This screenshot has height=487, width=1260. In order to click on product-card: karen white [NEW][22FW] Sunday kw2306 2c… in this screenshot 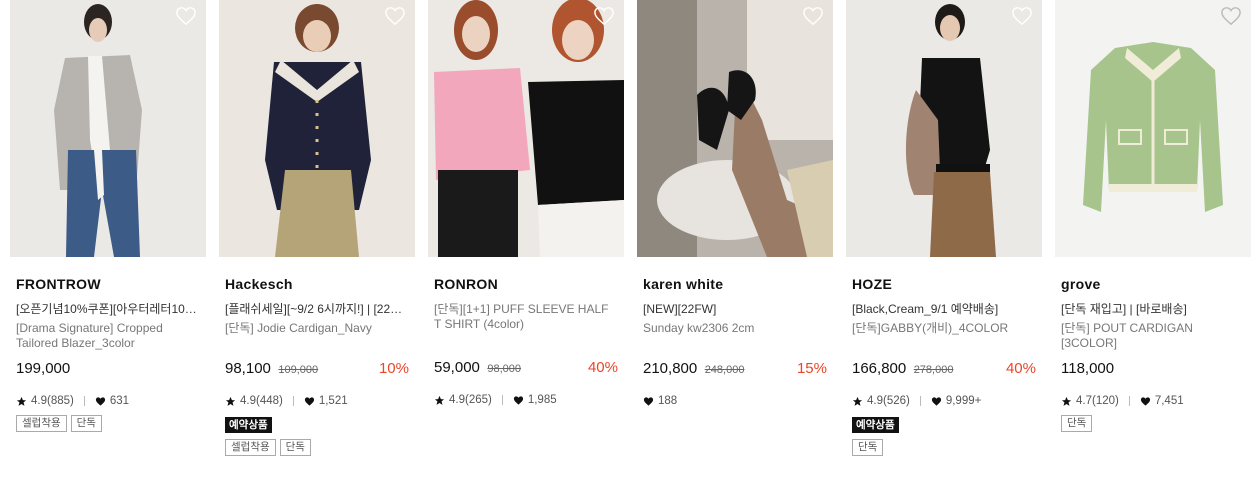, I will do `click(735, 204)`.